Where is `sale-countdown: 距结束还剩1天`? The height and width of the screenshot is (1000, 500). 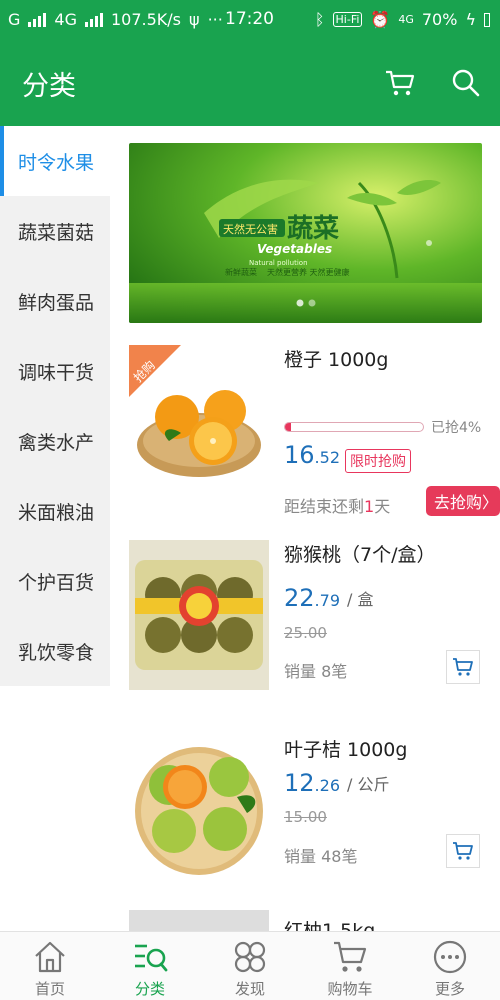
sale-countdown: 距结束还剩1天 is located at coordinates (337, 505).